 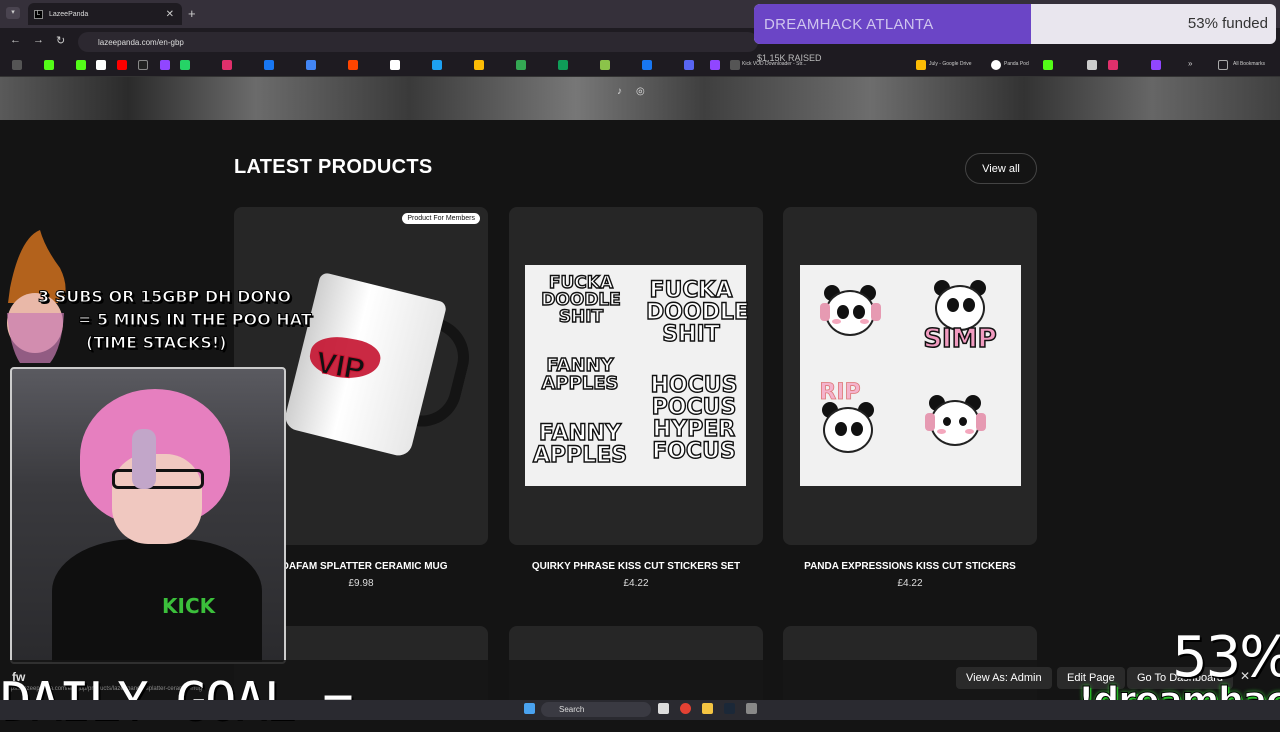 I want to click on sticker-phrase: HOCUS POCUS HYPER FOCUS, so click(x=694, y=418).